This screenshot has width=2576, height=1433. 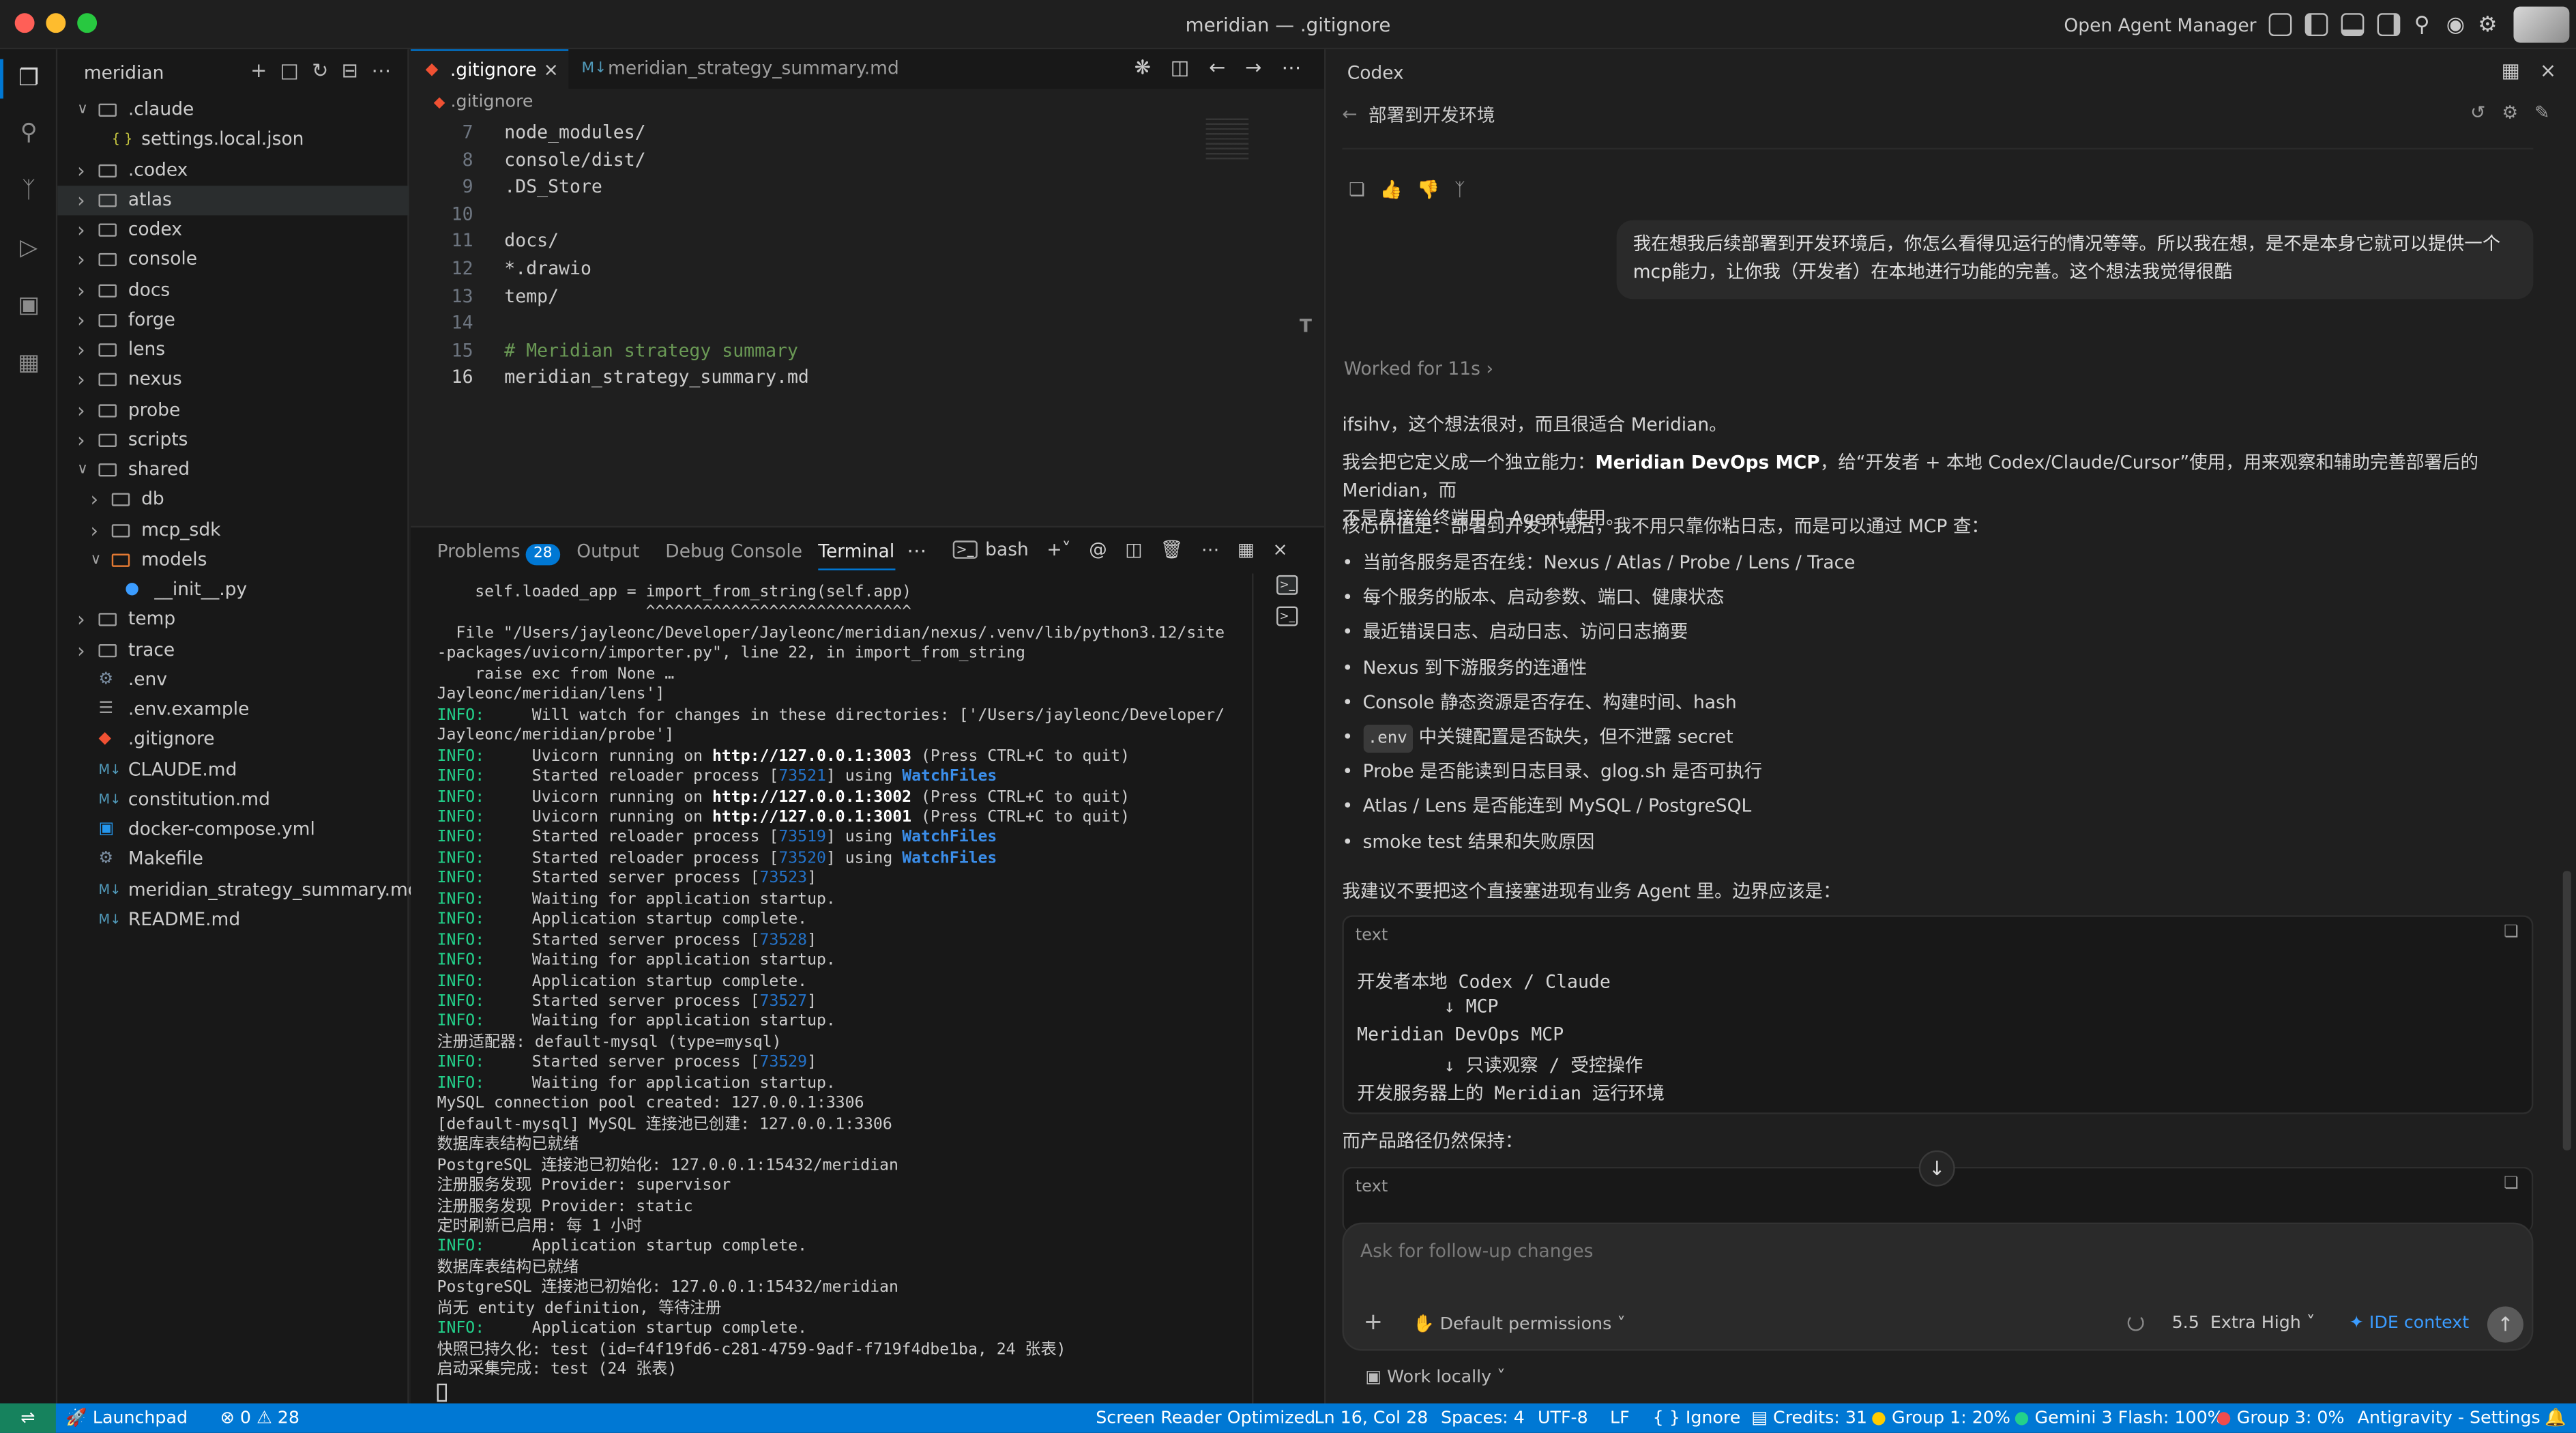 I want to click on toggle-sidebar-icon, so click(x=2317, y=24).